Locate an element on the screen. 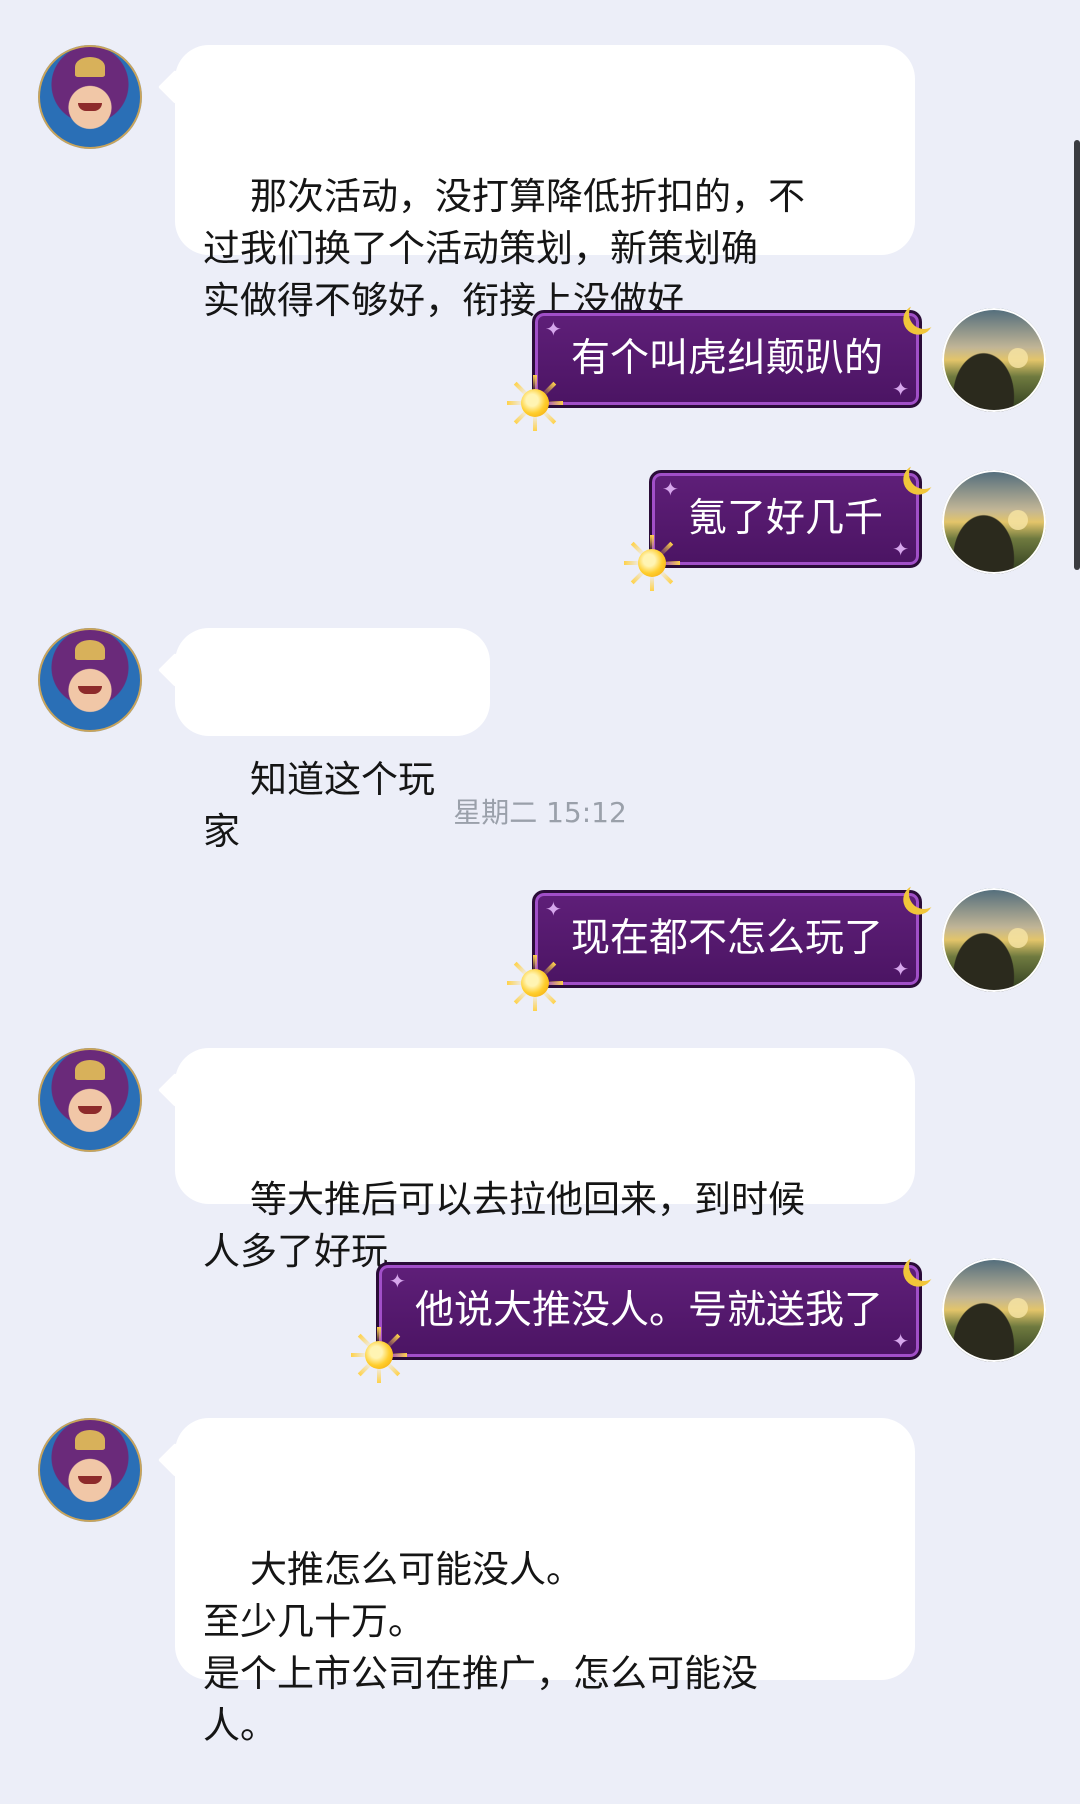 The width and height of the screenshot is (1080, 1804). message-bubble-outgoing: ✦ ✦ 他说大推没人。号就送我了 is located at coordinates (636, 1322).